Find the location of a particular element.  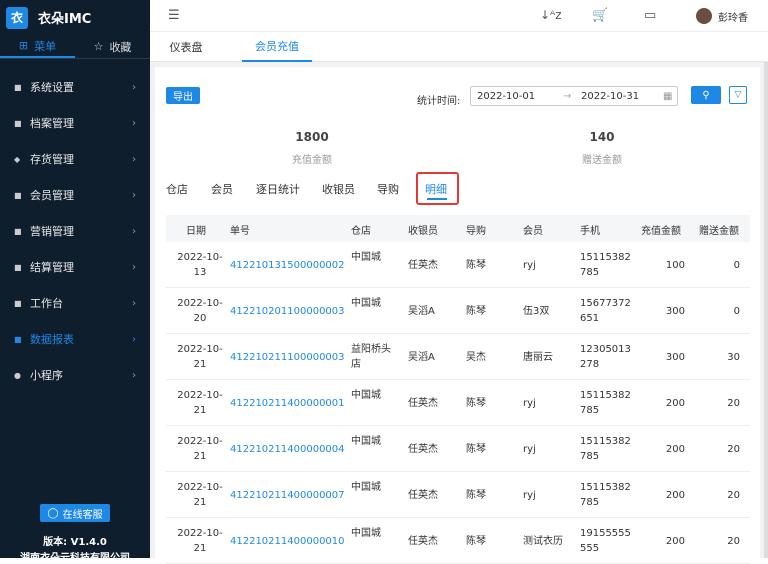

filter-button: ▽ is located at coordinates (738, 95).